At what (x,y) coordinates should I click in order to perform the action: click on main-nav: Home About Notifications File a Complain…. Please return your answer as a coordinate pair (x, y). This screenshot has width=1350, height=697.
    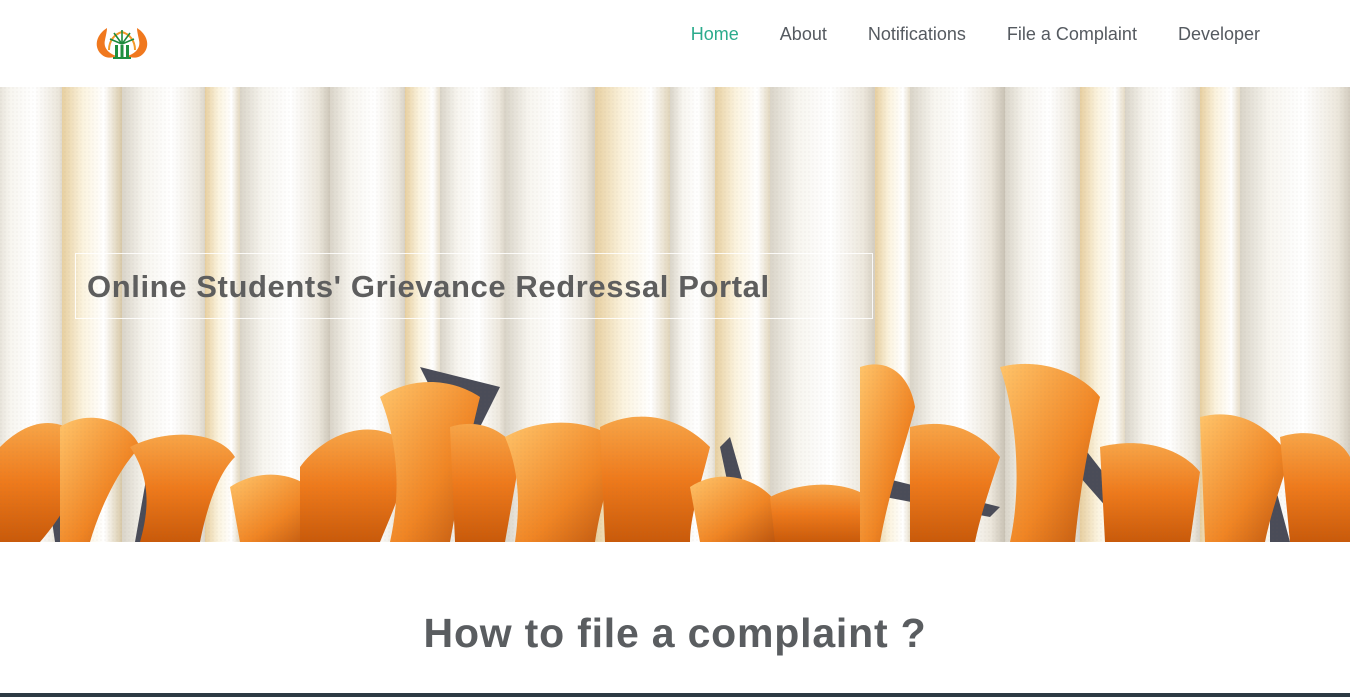
    Looking at the image, I should click on (955, 34).